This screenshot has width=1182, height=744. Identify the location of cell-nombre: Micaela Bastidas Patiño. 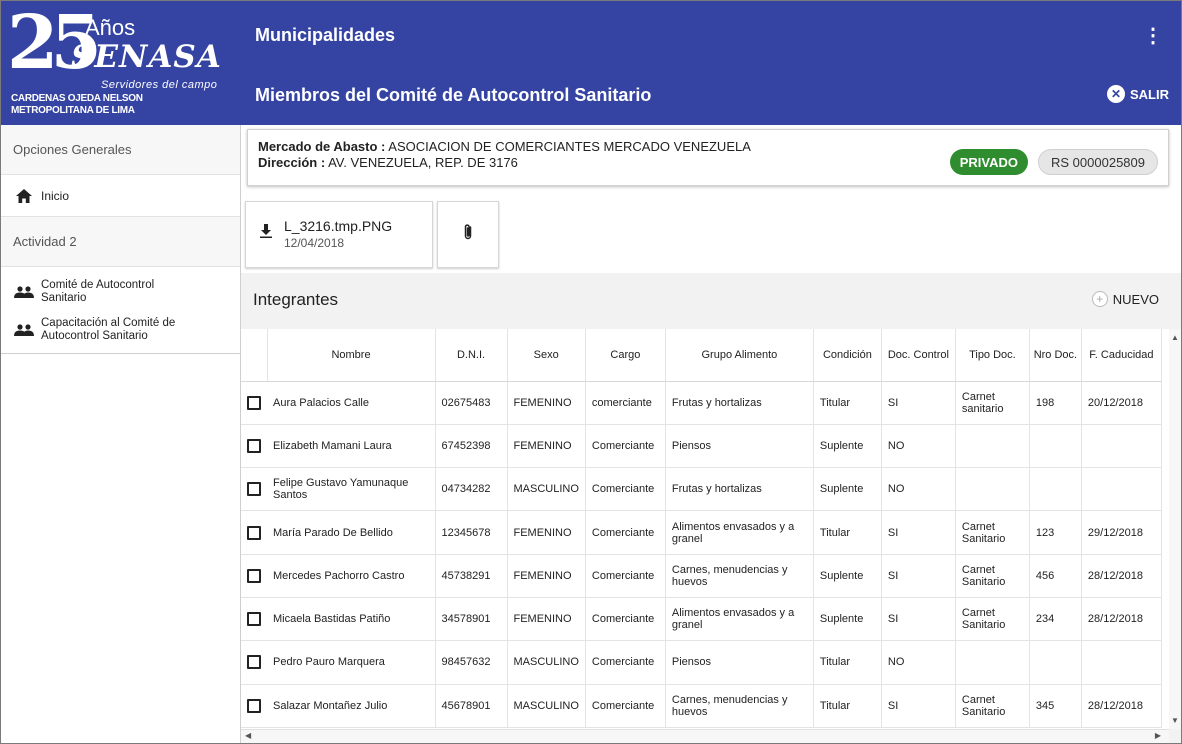
(351, 619).